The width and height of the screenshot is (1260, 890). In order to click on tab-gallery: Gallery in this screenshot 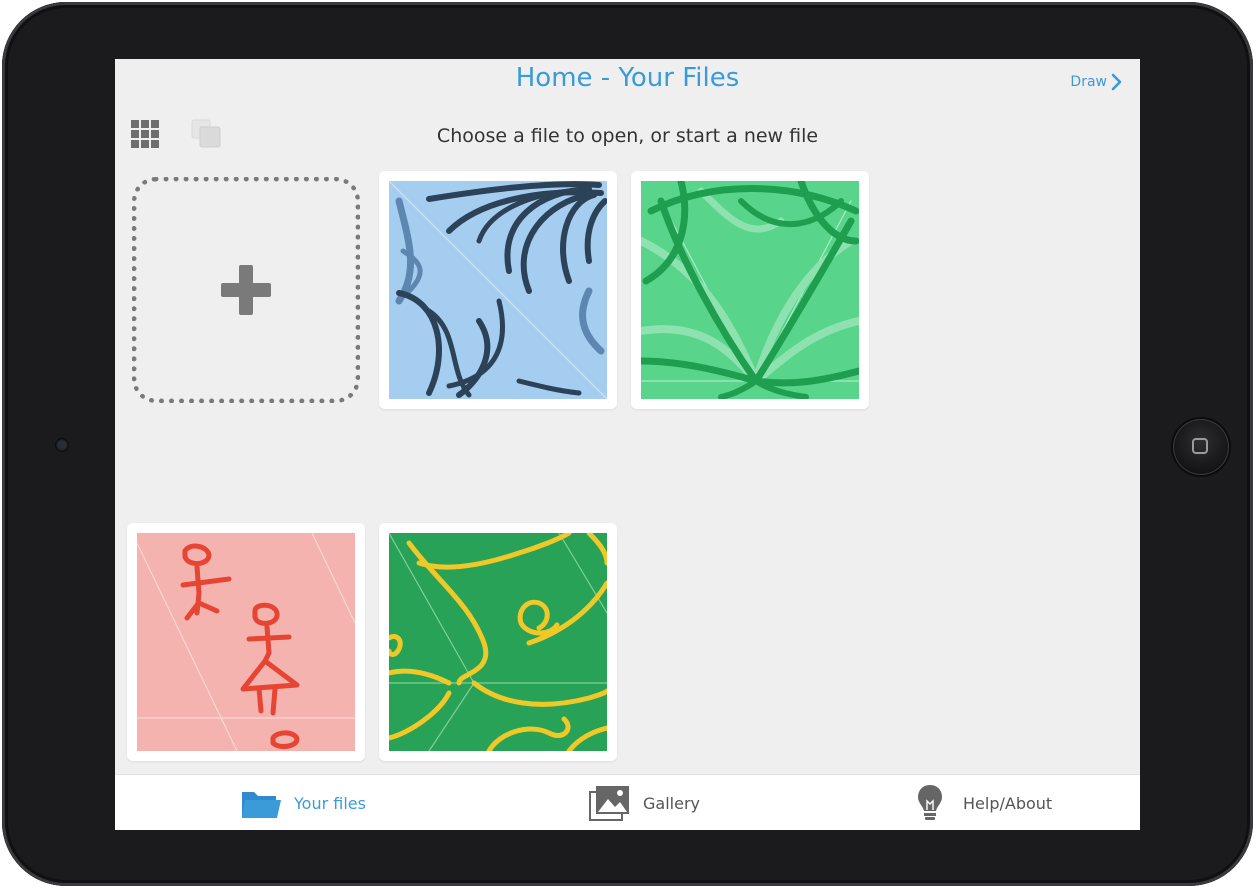, I will do `click(644, 802)`.